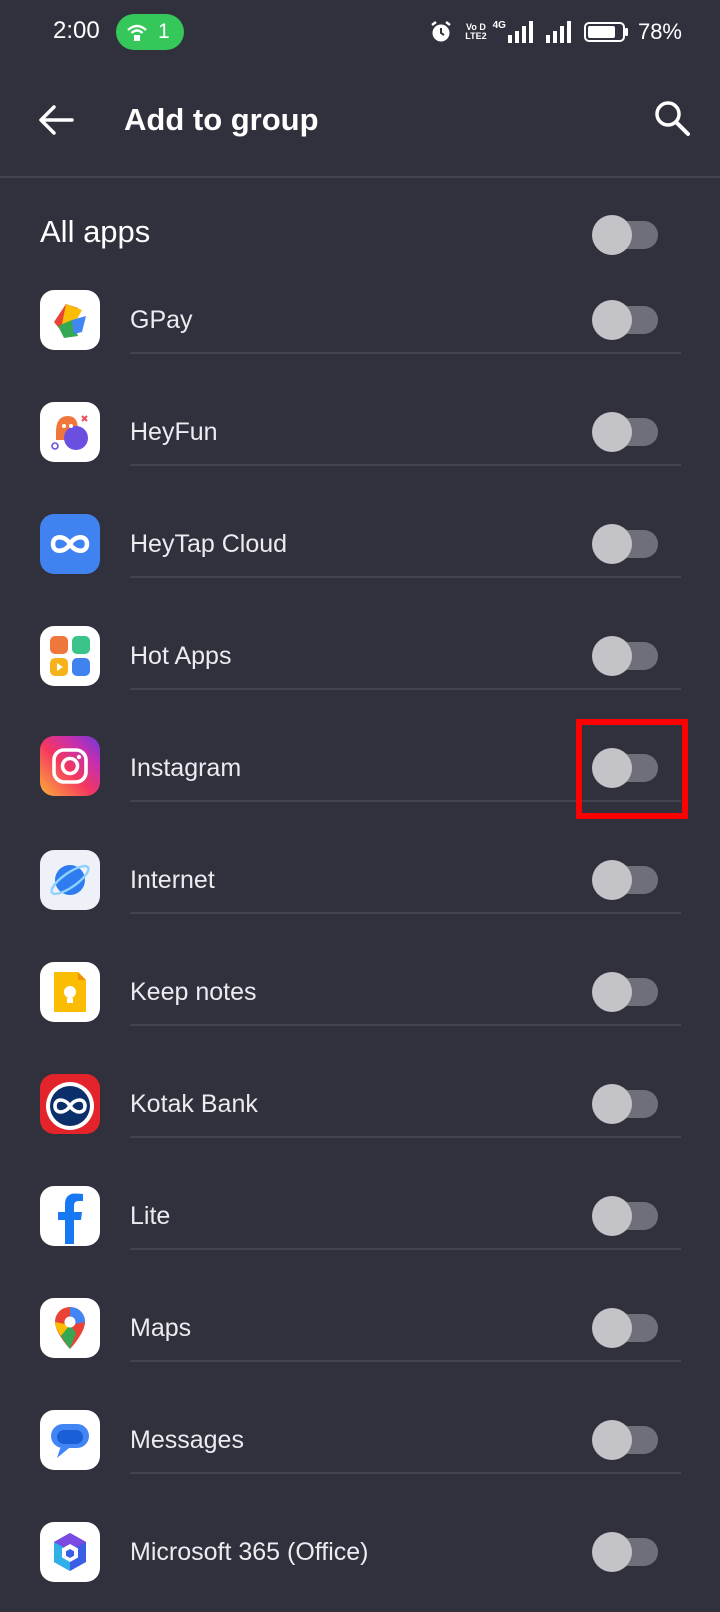 The image size is (720, 1612). I want to click on back-button, so click(56, 120).